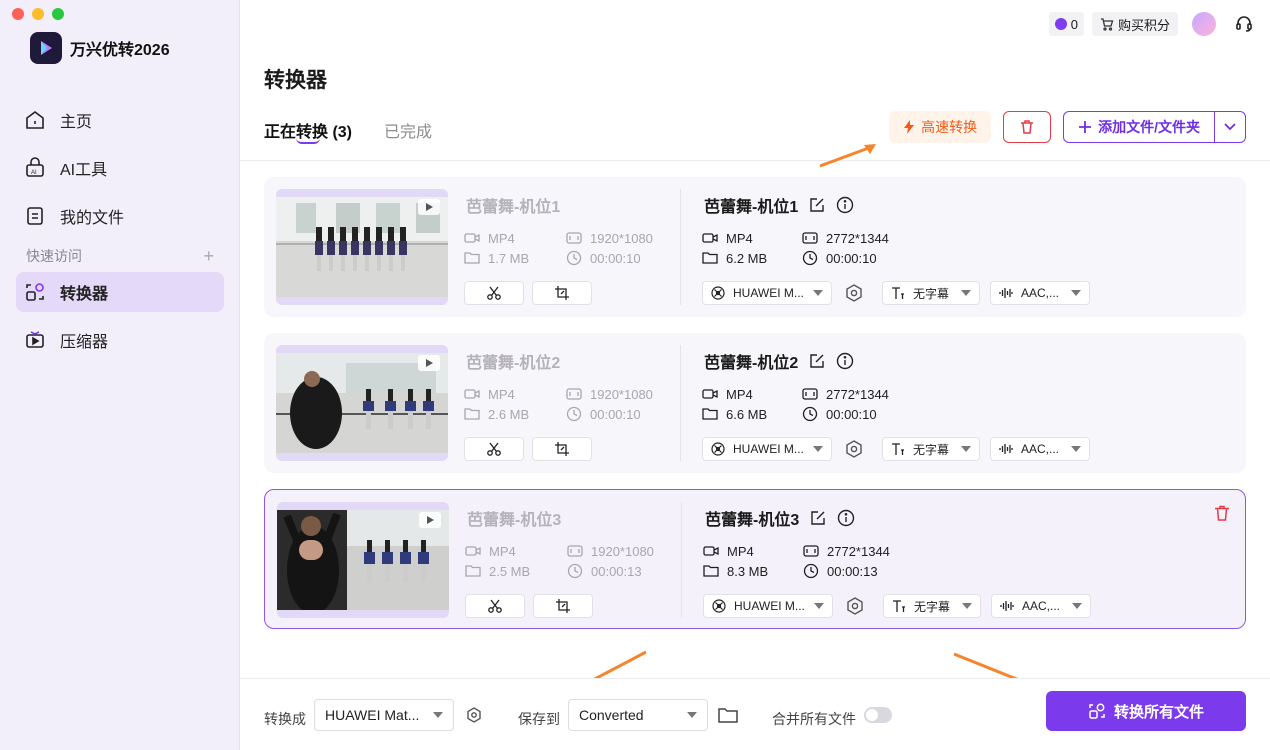 Image resolution: width=1270 pixels, height=750 pixels. I want to click on source-file-name: 芭蕾舞-机位1, so click(513, 207).